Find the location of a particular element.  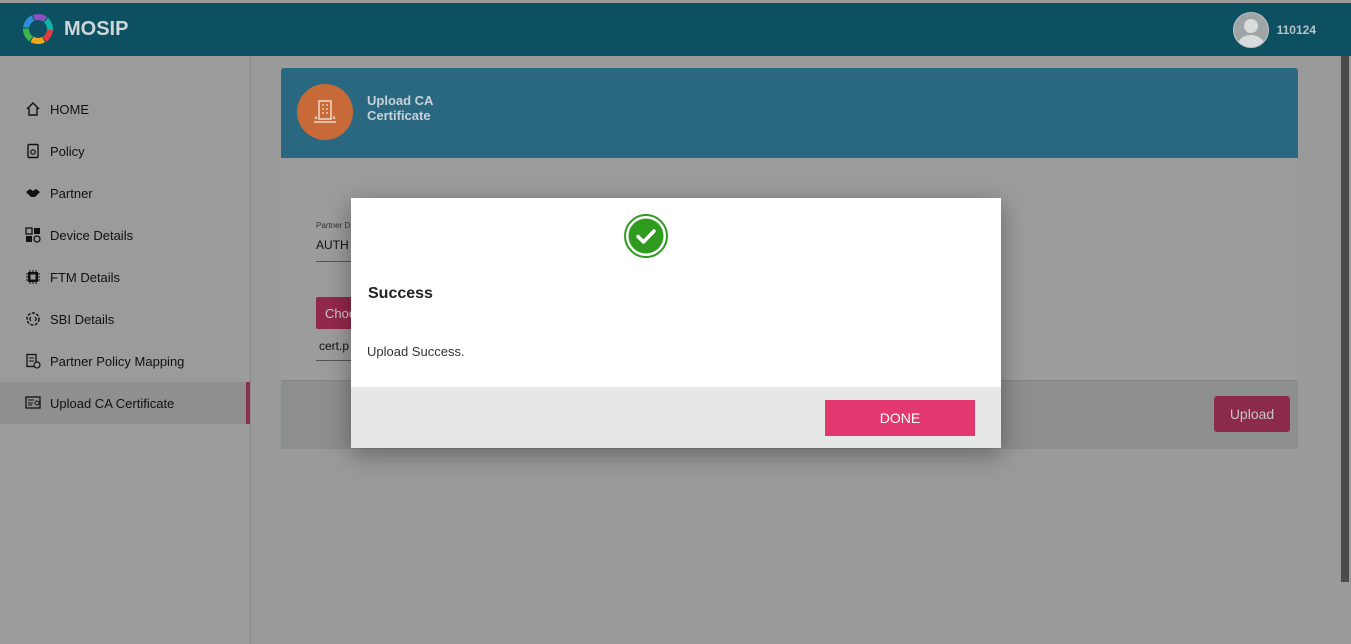

home-icon is located at coordinates (33, 109).